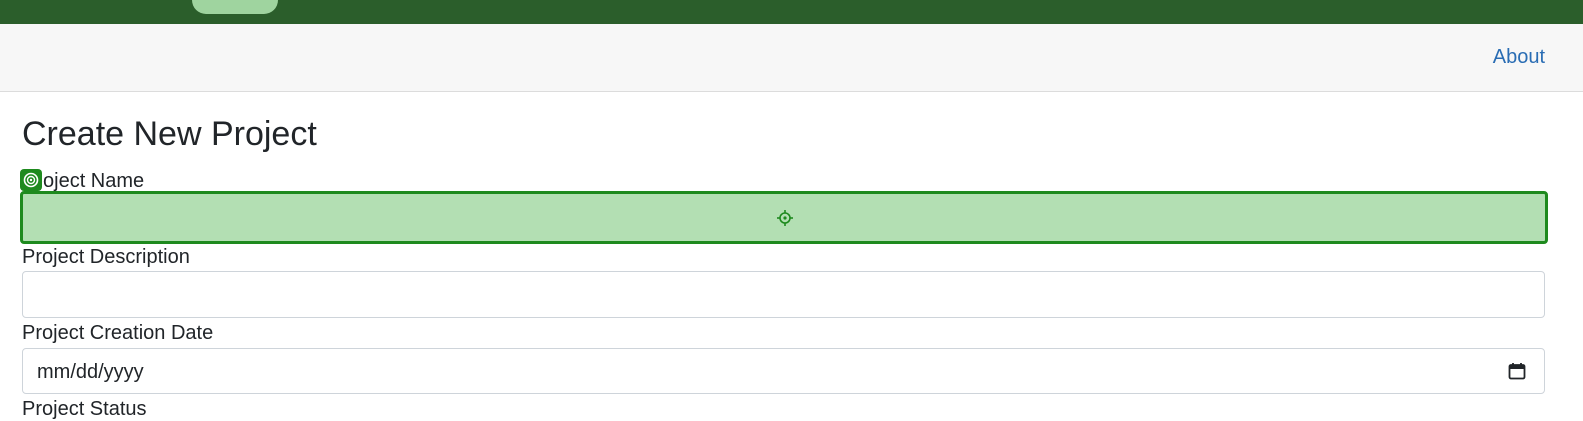  I want to click on page-title: Create New Project, so click(169, 134).